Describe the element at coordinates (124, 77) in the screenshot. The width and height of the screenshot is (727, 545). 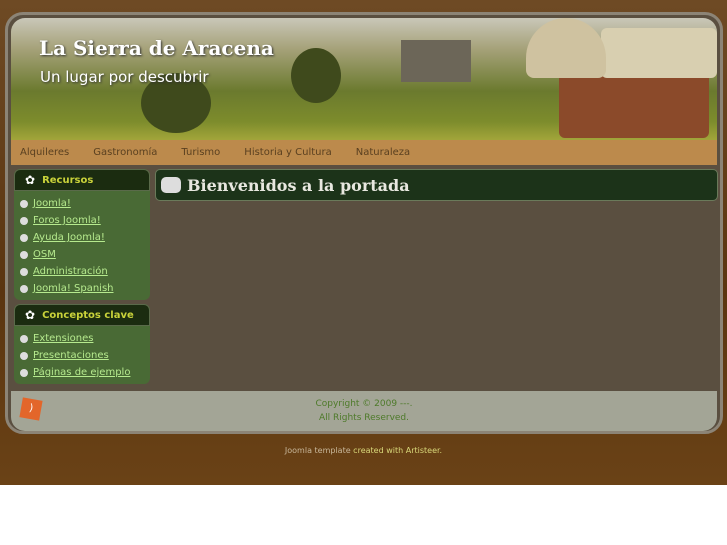
I see `site-slogan: Un lugar por descubrir` at that location.